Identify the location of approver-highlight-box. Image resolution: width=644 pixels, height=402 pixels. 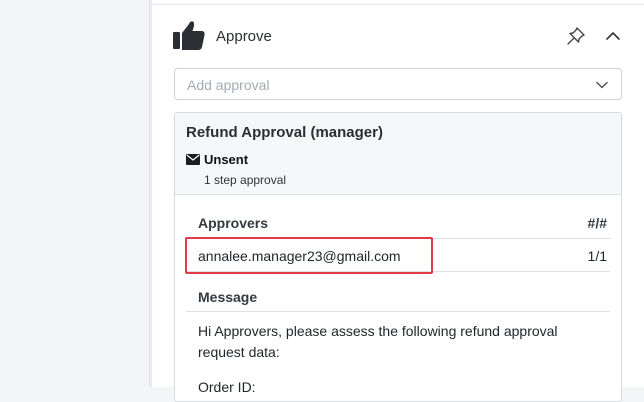
(309, 255).